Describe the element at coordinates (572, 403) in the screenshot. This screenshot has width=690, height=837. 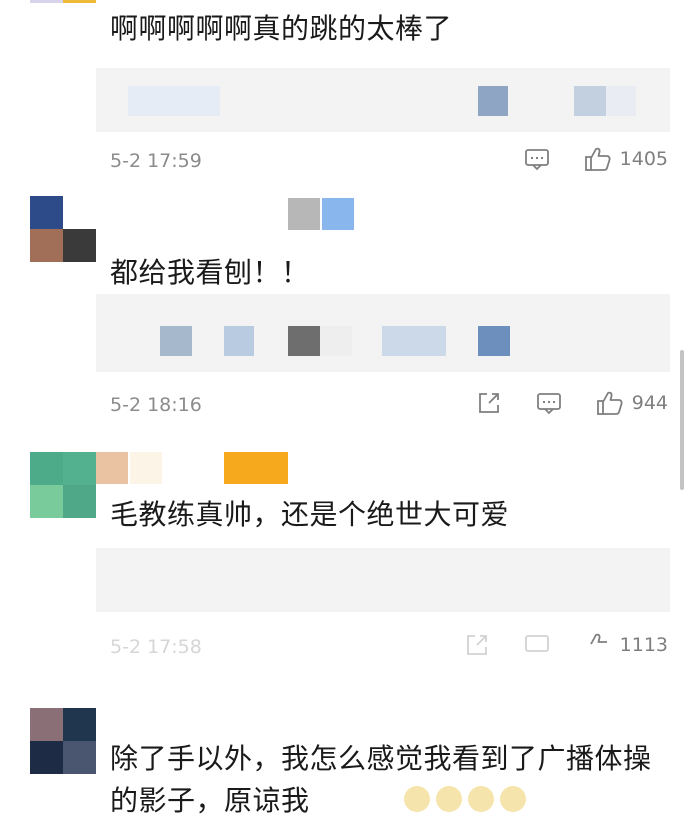
I see `comment-actions: 944` at that location.